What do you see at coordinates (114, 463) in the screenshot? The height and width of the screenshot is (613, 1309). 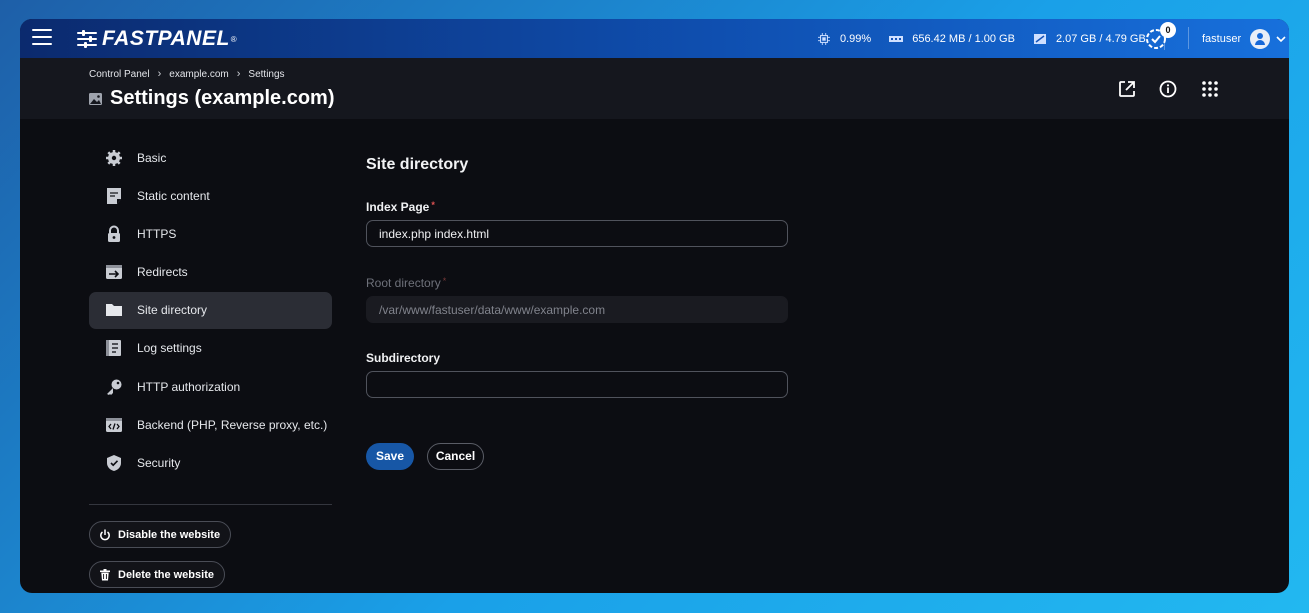 I see `shield-icon` at bounding box center [114, 463].